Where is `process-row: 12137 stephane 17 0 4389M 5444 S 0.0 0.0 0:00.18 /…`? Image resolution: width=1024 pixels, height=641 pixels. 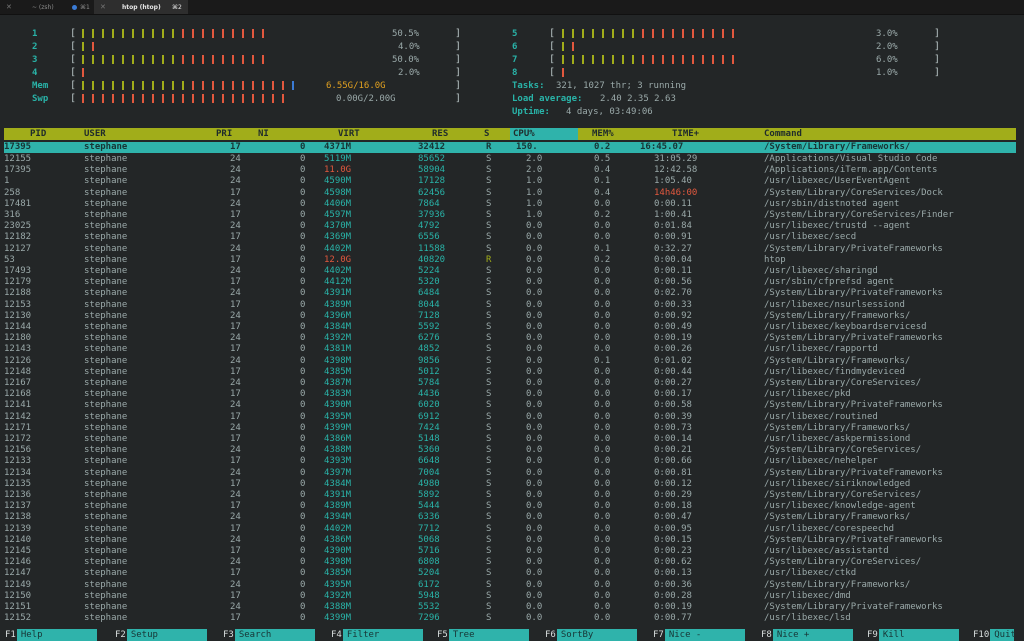 process-row: 12137 stephane 17 0 4389M 5444 S 0.0 0.0 0:00.18 /… is located at coordinates (510, 506).